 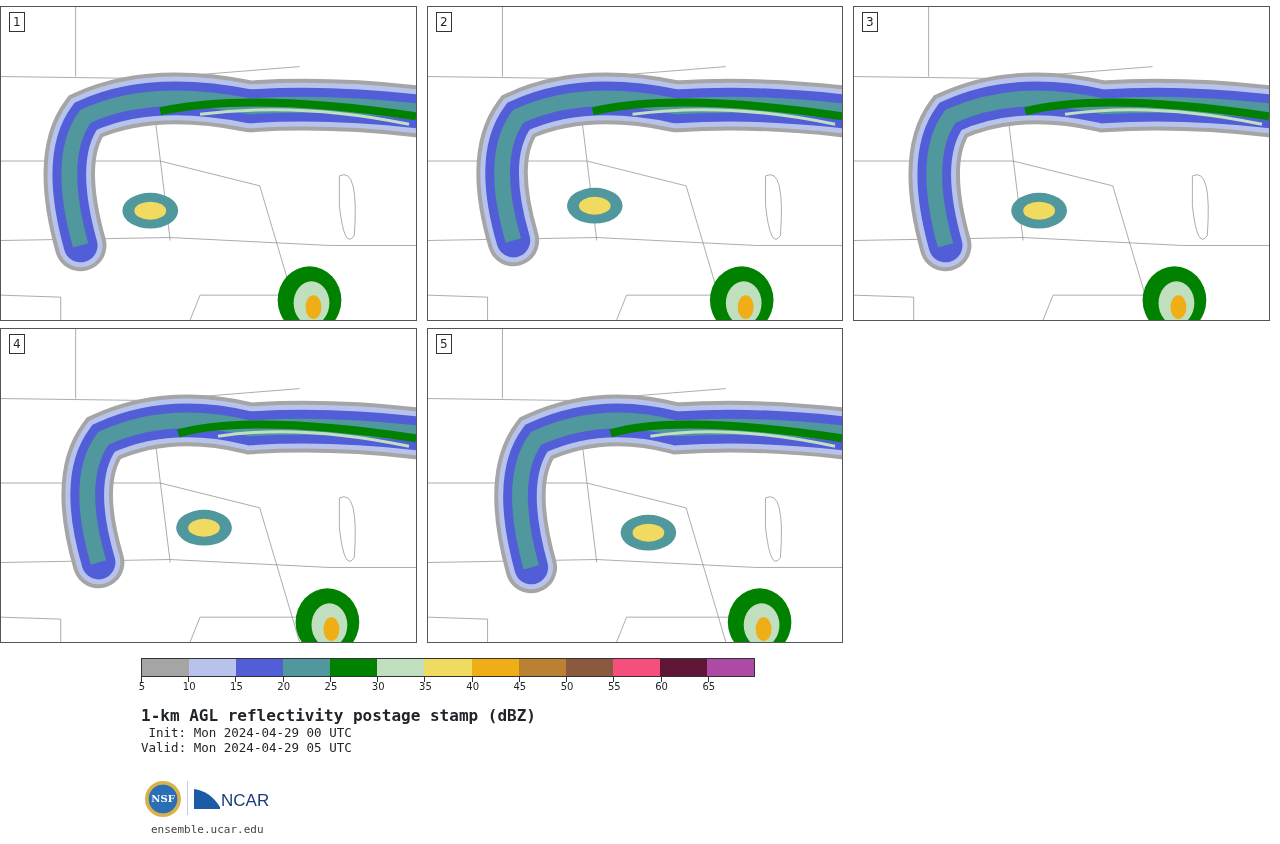 I want to click on panel-number: 2, so click(x=444, y=22).